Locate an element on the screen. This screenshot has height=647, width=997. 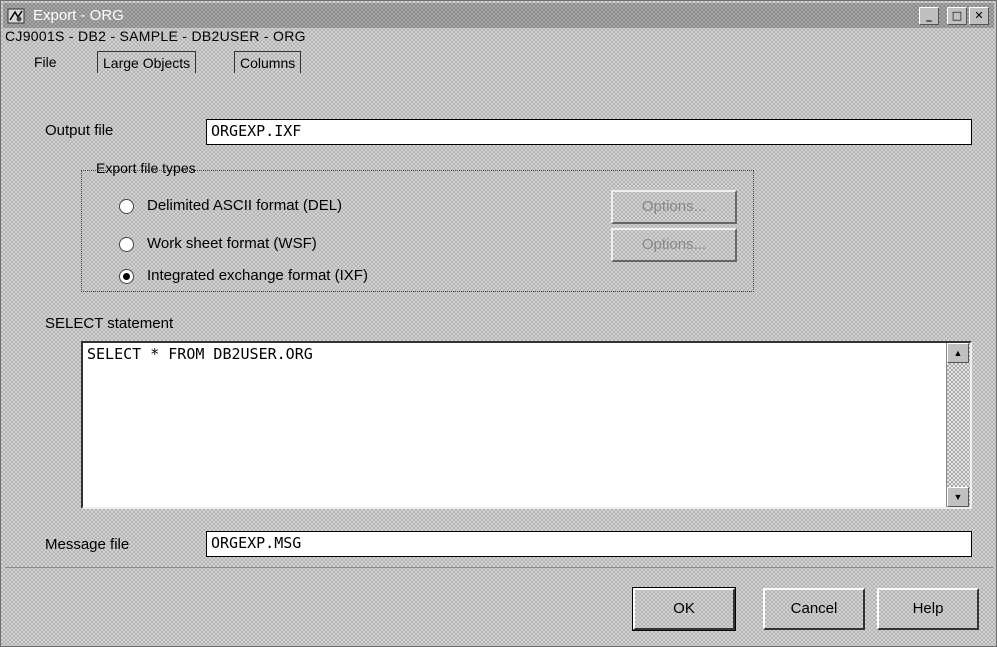
scroll-up-icon: ▲ is located at coordinates (958, 353).